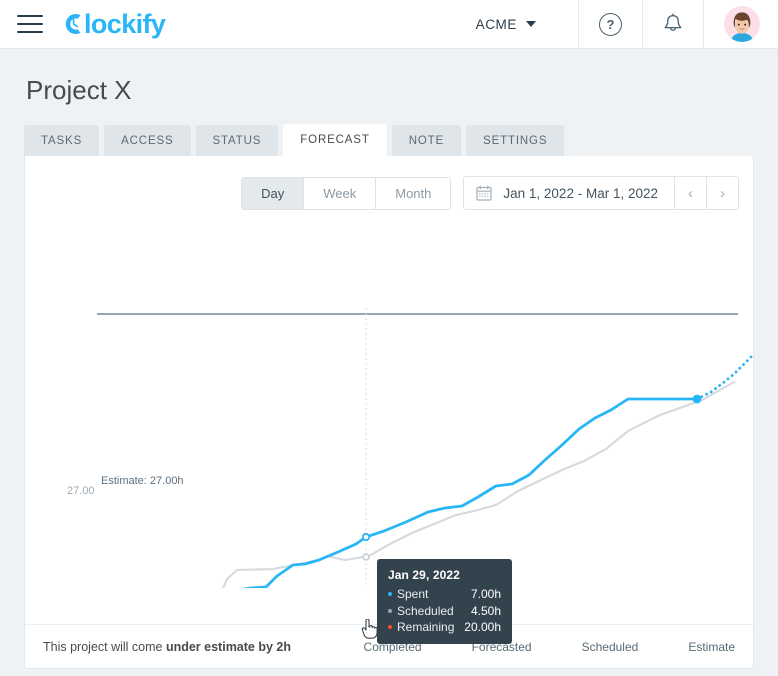 The image size is (778, 676). I want to click on avatar, so click(742, 24).